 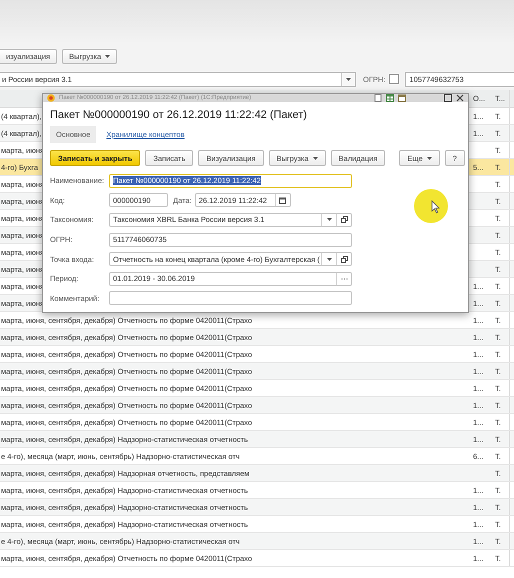 I want to click on input-field, so click(x=230, y=298).